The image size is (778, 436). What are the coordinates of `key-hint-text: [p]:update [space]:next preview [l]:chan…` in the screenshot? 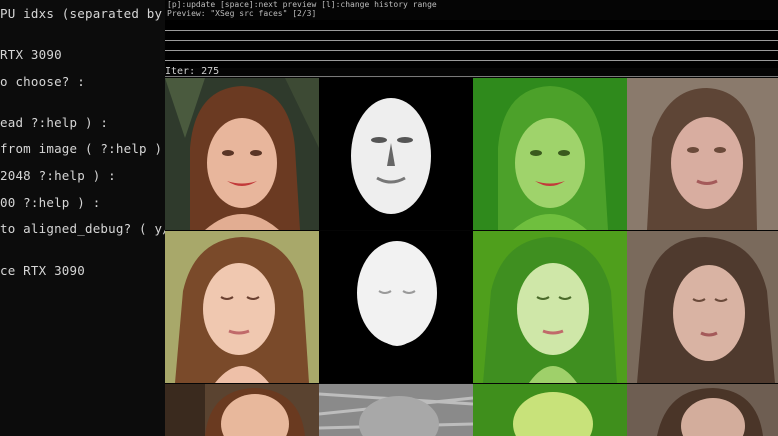 It's located at (302, 4).